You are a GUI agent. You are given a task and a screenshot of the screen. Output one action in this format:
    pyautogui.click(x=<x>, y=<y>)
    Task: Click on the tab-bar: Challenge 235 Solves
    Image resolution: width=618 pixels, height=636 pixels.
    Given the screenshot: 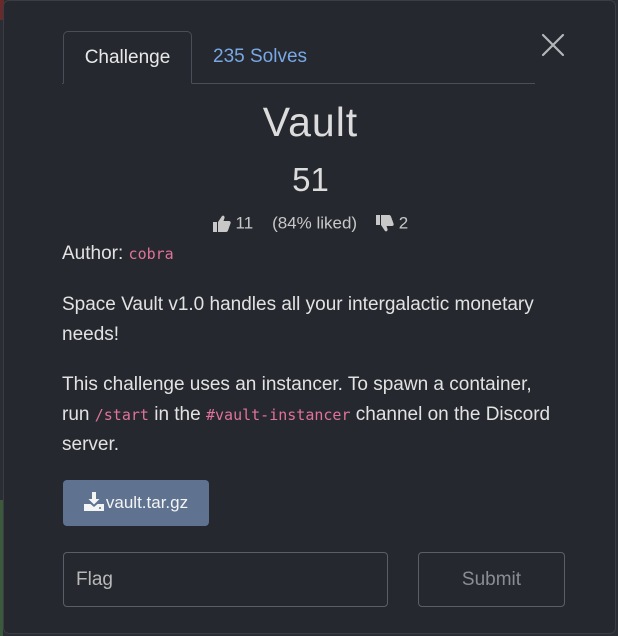 What is the action you would take?
    pyautogui.click(x=298, y=57)
    